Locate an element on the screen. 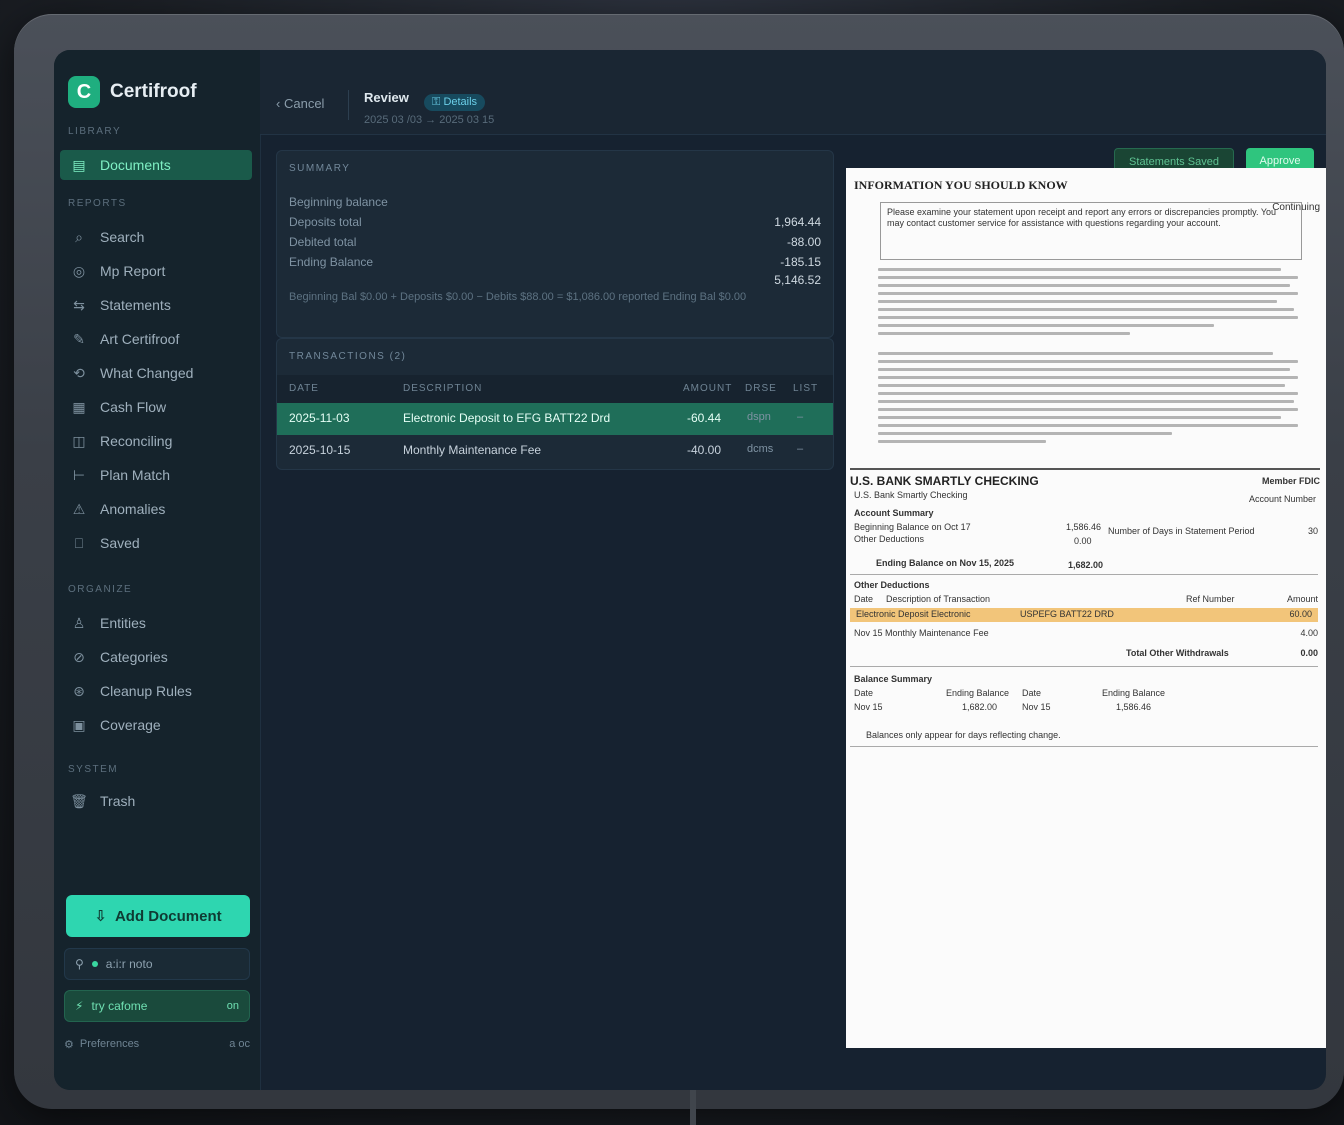  connection-status-text: try cafome is located at coordinates (119, 1006).